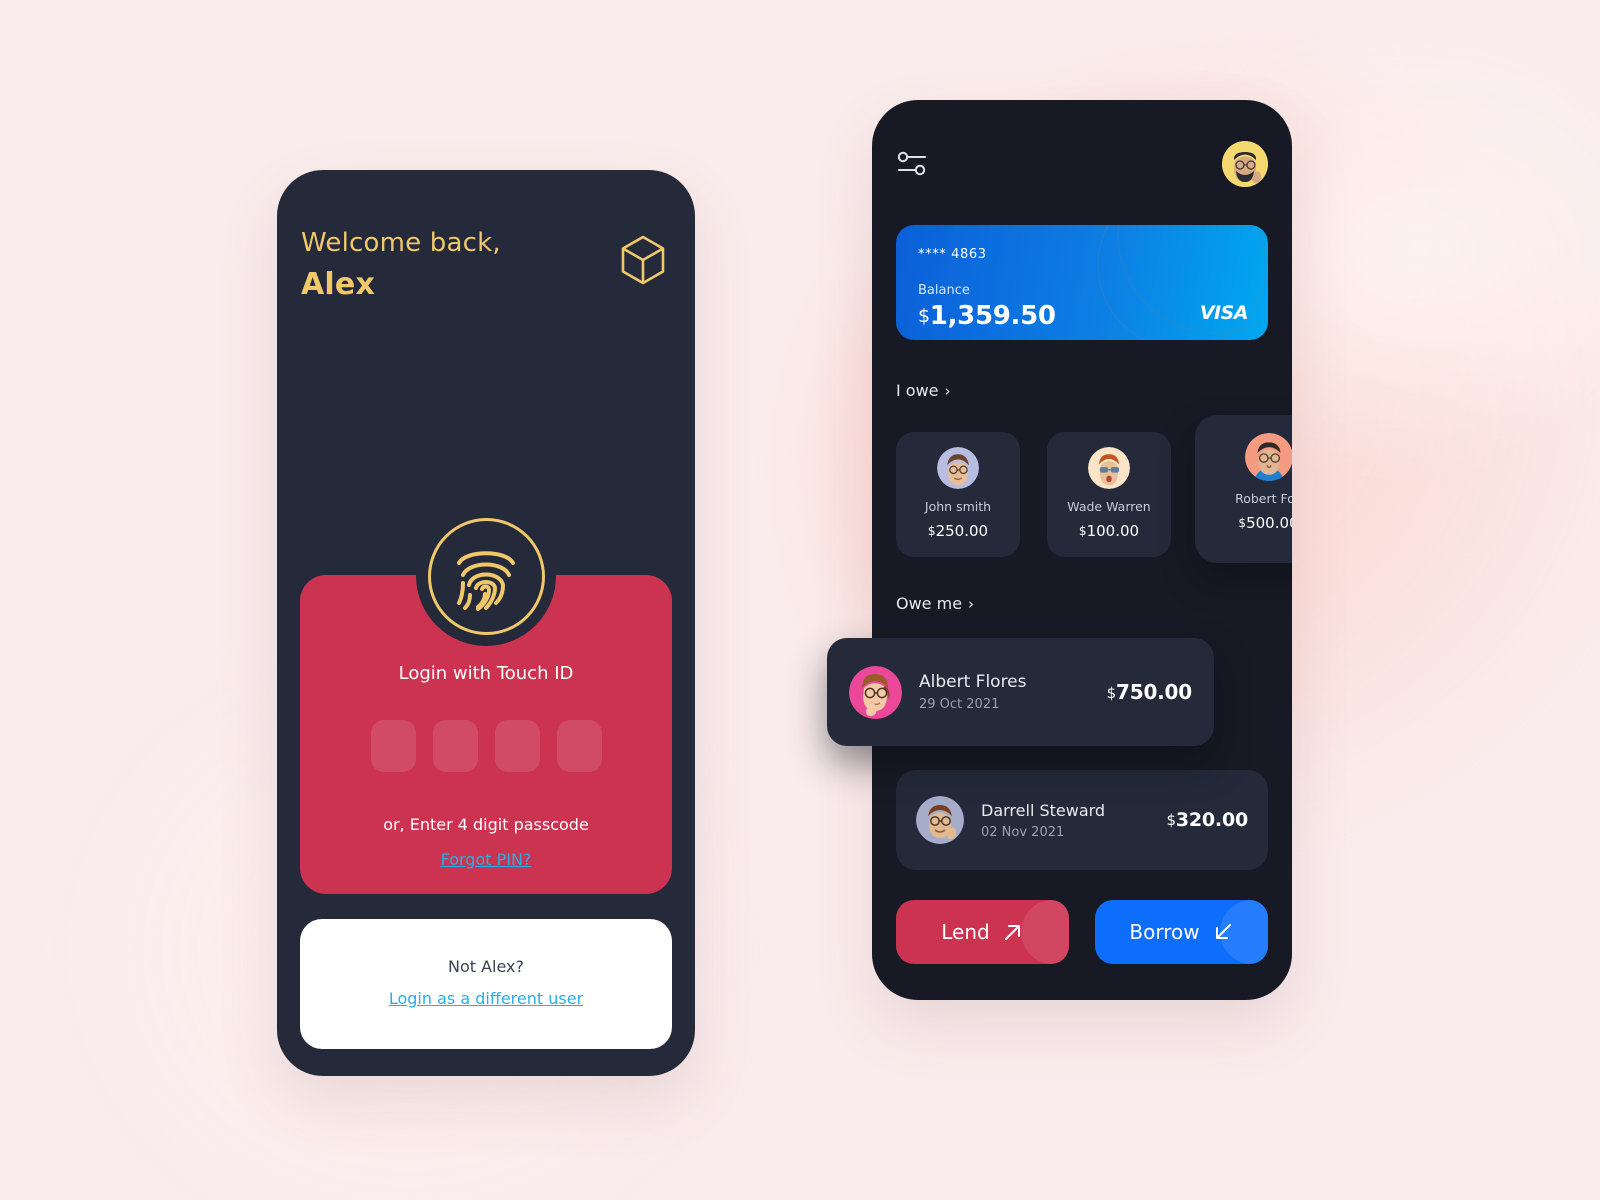 The height and width of the screenshot is (1200, 1600). I want to click on switch-user-link: Login as a different user, so click(486, 998).